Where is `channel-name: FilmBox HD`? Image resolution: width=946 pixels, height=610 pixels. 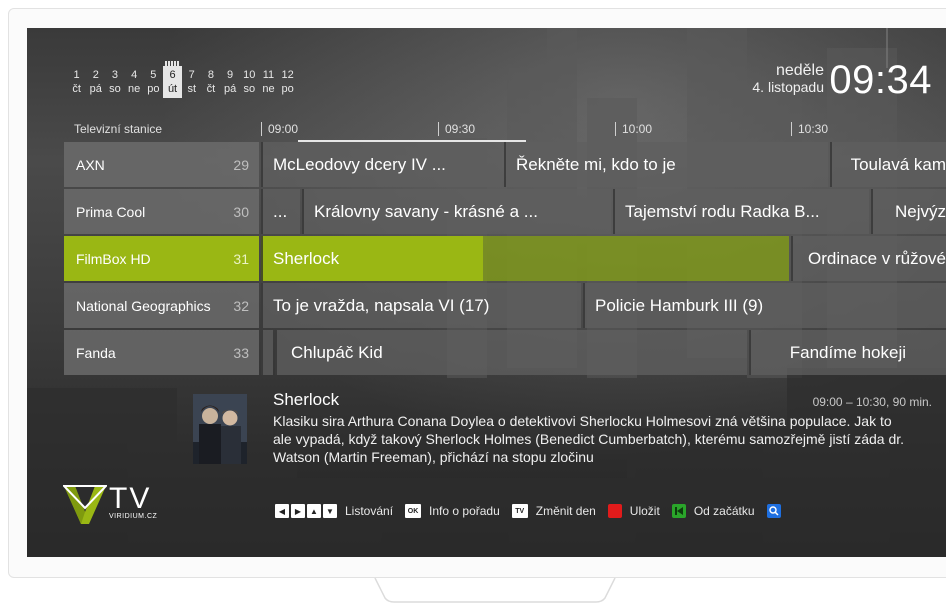 channel-name: FilmBox HD is located at coordinates (113, 258).